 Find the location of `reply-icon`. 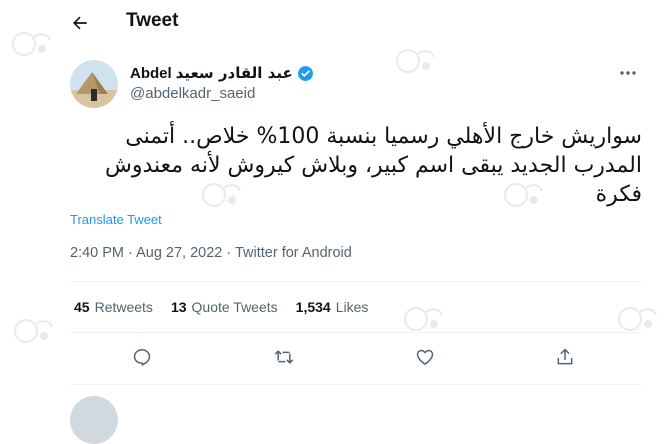

reply-icon is located at coordinates (142, 357).